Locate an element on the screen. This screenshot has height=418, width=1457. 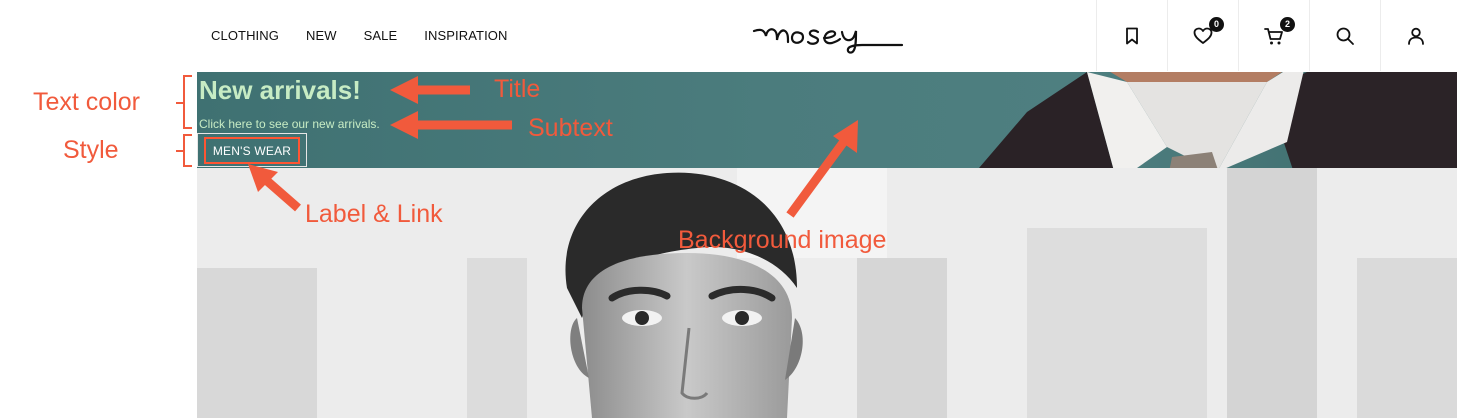
cart-button: 2 is located at coordinates (1273, 35).